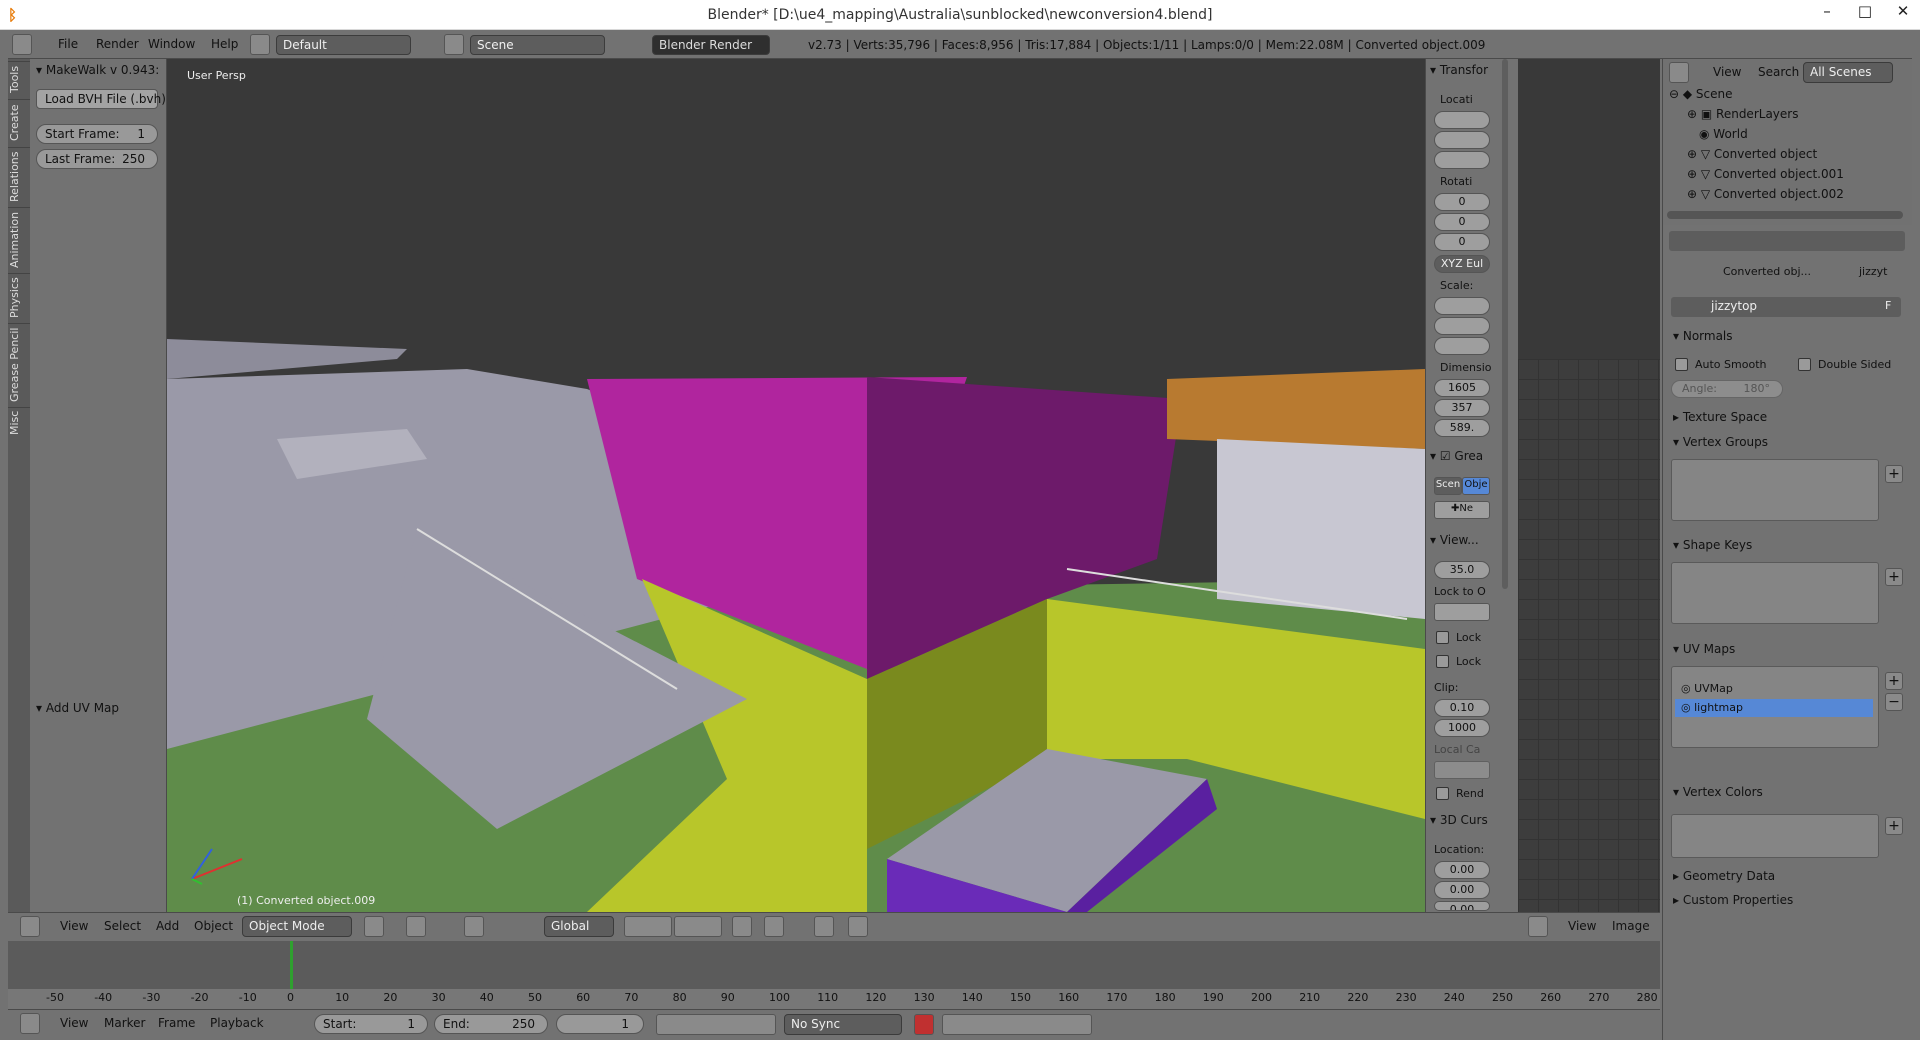 The image size is (1920, 1040). What do you see at coordinates (176, 1023) in the screenshot?
I see `timeline-frame-menu: Frame` at bounding box center [176, 1023].